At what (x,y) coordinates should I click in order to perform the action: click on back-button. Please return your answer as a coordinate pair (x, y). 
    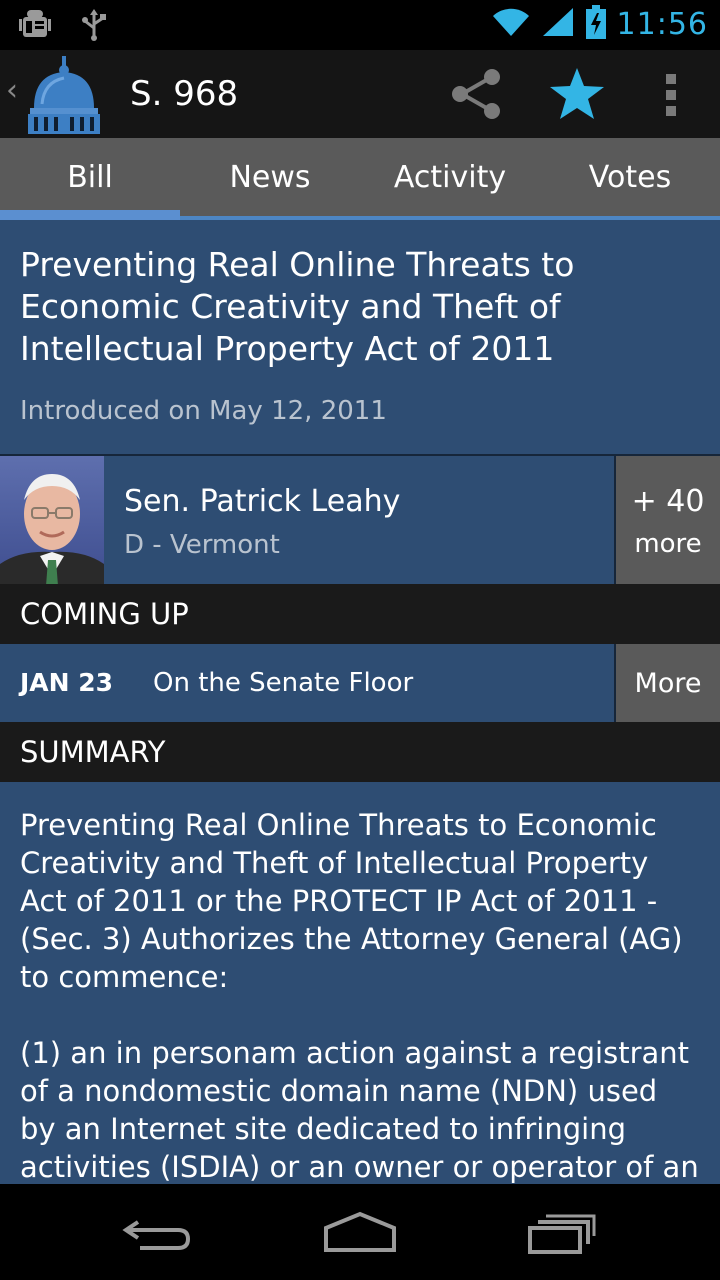
    Looking at the image, I should click on (160, 1233).